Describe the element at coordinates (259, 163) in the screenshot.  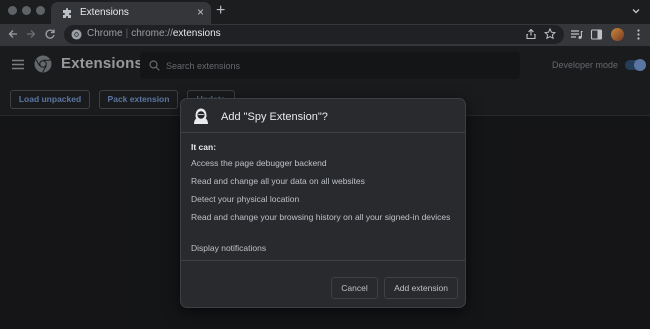
I see `permission-item: Access the page debugger backend` at that location.